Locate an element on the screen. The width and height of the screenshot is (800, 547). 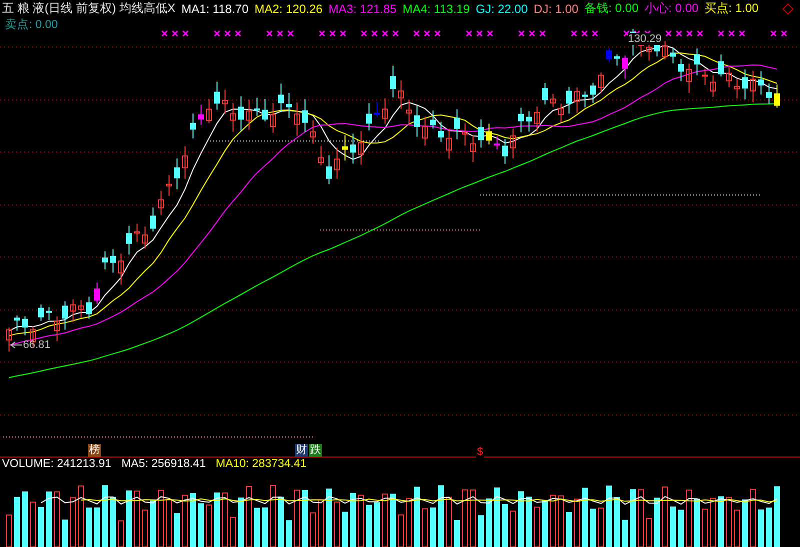
event-tag: 榜 is located at coordinates (94, 450).